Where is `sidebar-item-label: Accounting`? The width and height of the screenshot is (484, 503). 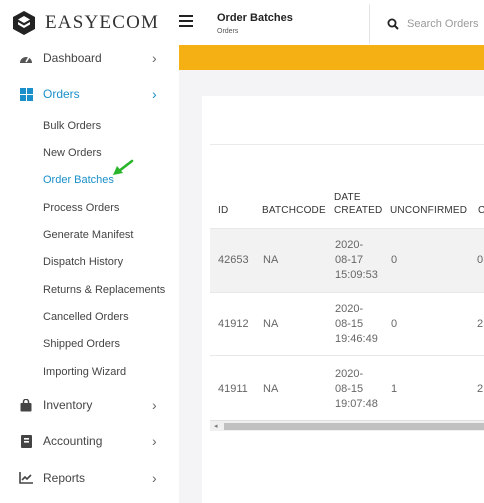 sidebar-item-label: Accounting is located at coordinates (73, 441).